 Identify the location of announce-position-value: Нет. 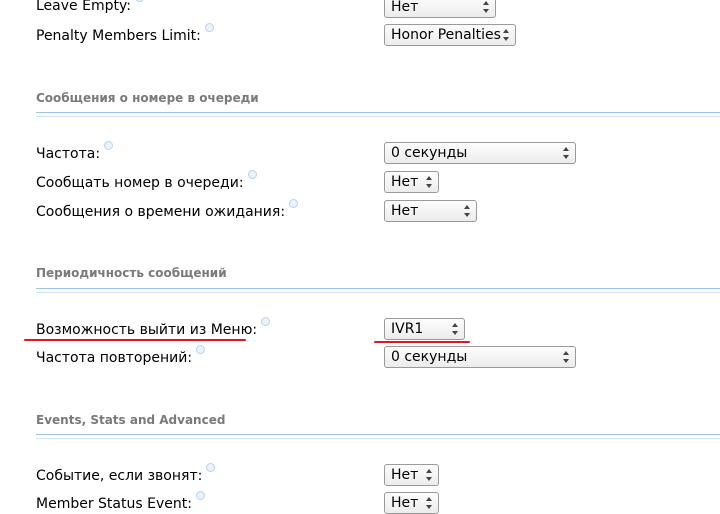
(405, 182).